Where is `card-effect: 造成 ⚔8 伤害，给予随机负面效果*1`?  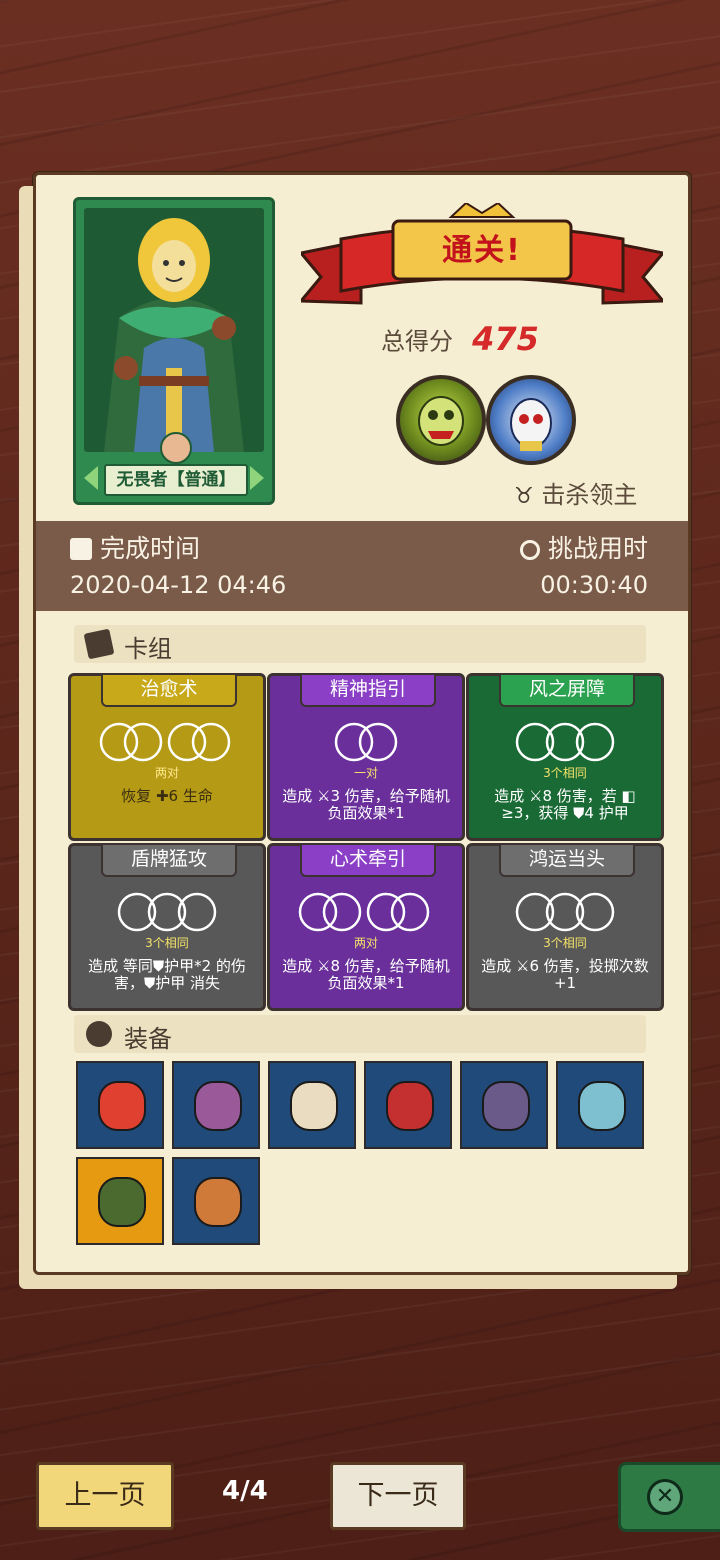
card-effect: 造成 ⚔8 伤害，给予随机负面效果*1 is located at coordinates (366, 974).